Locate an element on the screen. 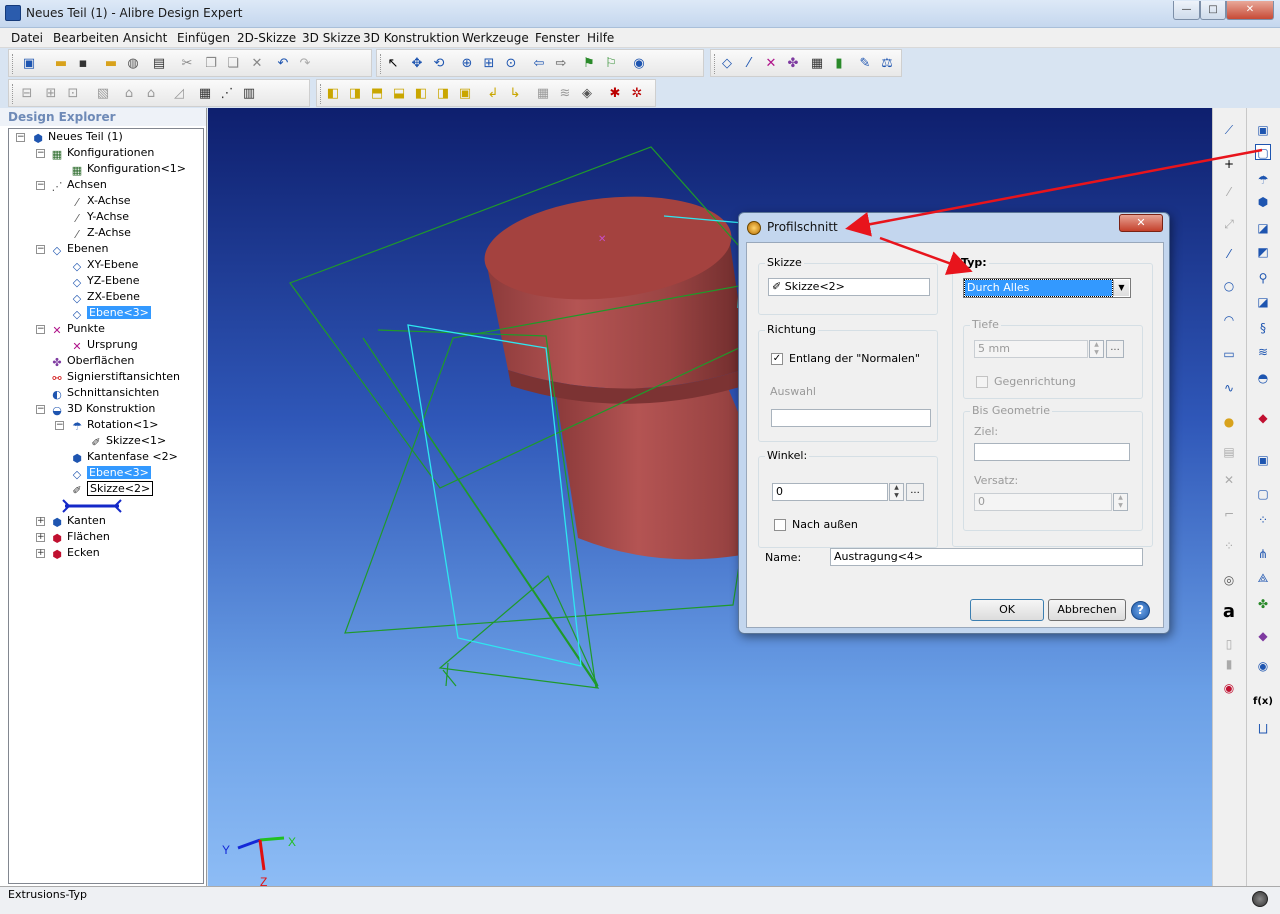 This screenshot has height=914, width=1280. linear-pattern-icon: ⋔ is located at coordinates (1263, 554).